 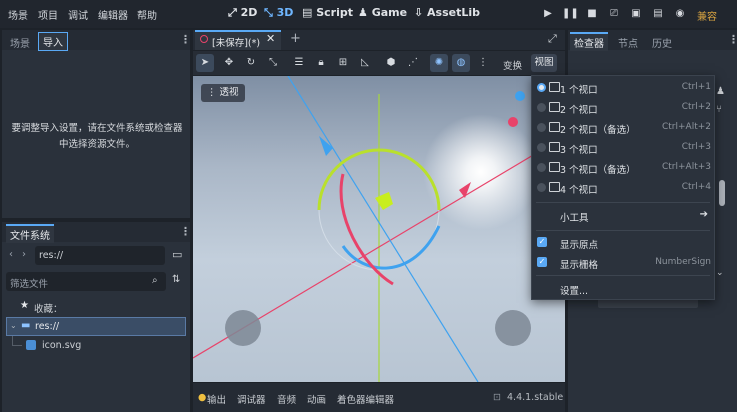 What do you see at coordinates (623, 230) in the screenshot?
I see `menu-separator` at bounding box center [623, 230].